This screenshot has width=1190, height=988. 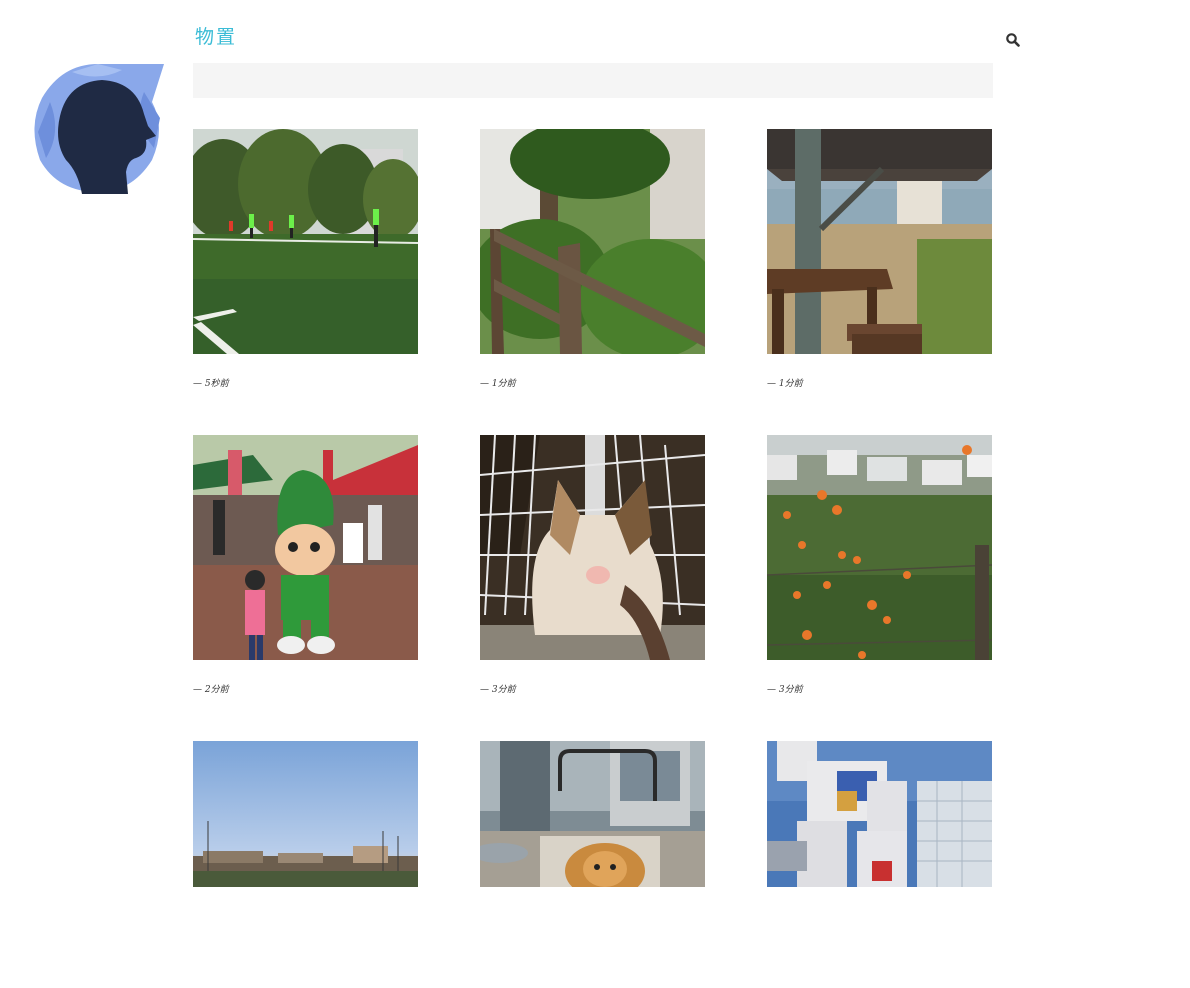 What do you see at coordinates (592, 853) in the screenshot?
I see `post-photo-dog-in-stroller` at bounding box center [592, 853].